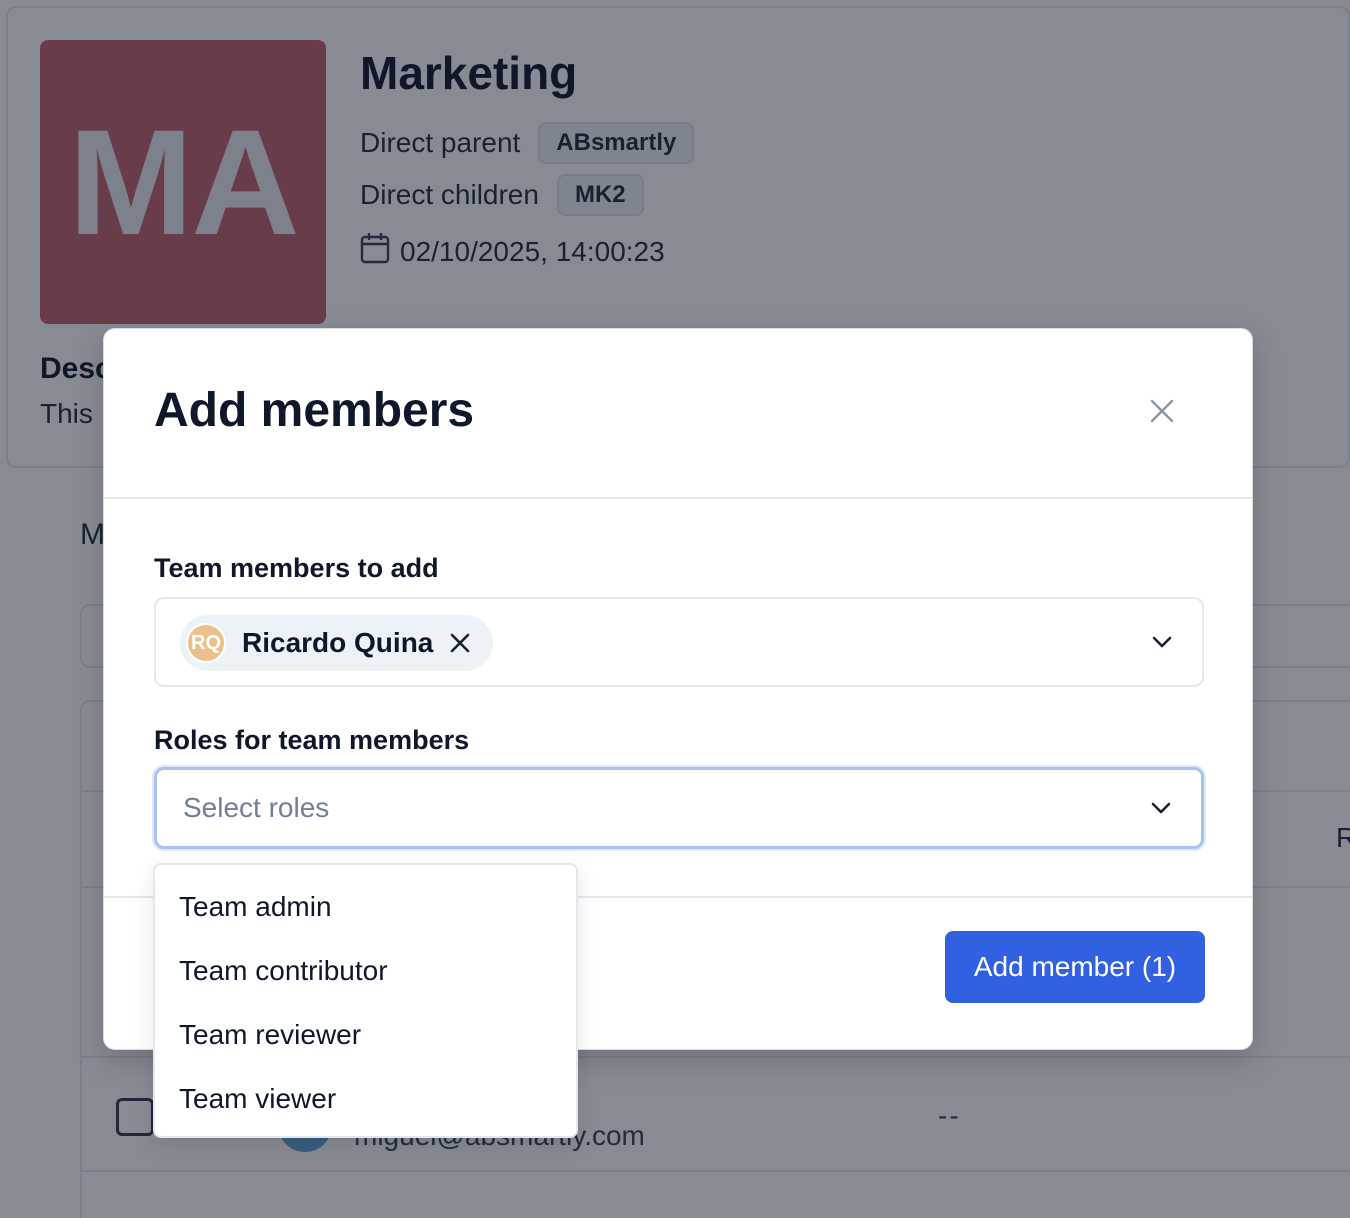 This screenshot has width=1350, height=1218. I want to click on role-option-team-reviewer: Team reviewer, so click(365, 1035).